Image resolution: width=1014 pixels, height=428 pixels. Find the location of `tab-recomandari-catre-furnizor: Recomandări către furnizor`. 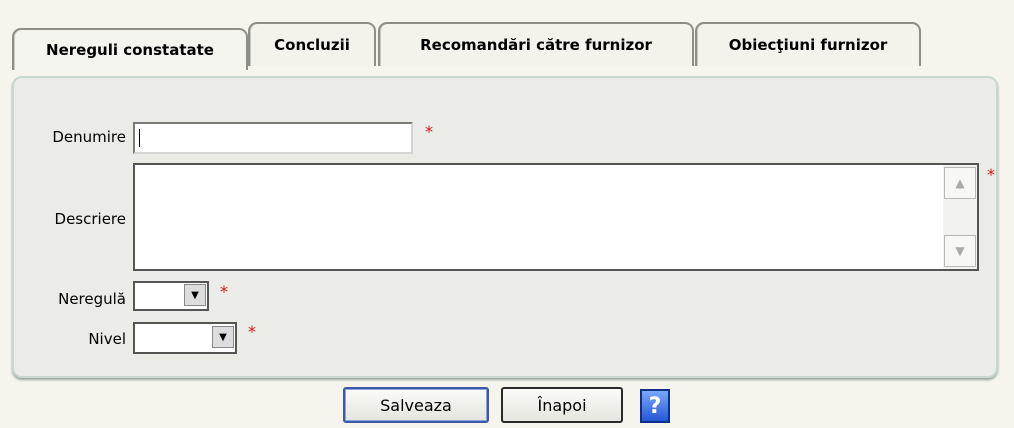

tab-recomandari-catre-furnizor: Recomandări către furnizor is located at coordinates (536, 44).